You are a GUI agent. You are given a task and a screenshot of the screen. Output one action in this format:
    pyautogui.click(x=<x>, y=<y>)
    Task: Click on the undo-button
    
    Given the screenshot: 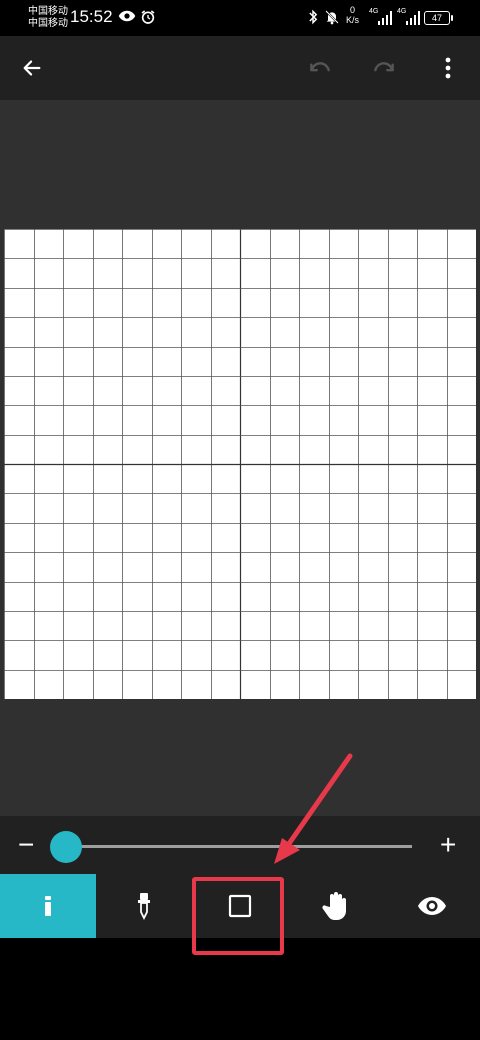 What is the action you would take?
    pyautogui.click(x=320, y=68)
    